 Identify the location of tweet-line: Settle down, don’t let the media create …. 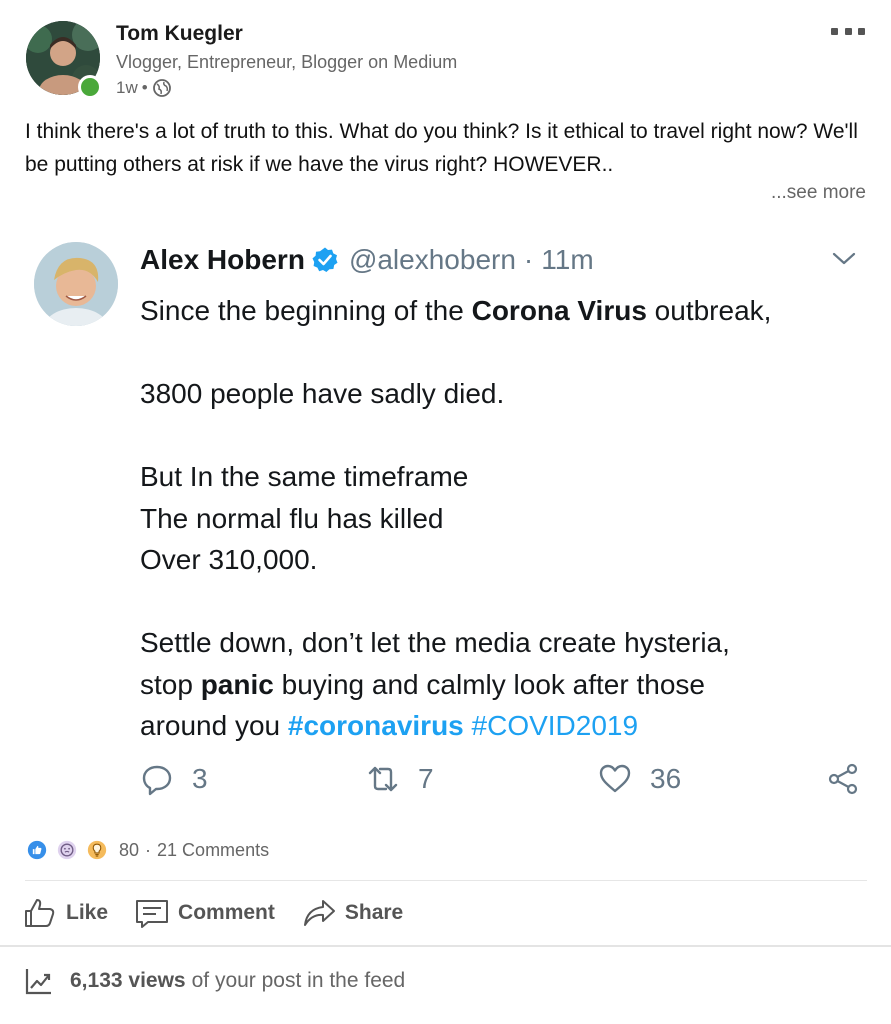
(435, 642).